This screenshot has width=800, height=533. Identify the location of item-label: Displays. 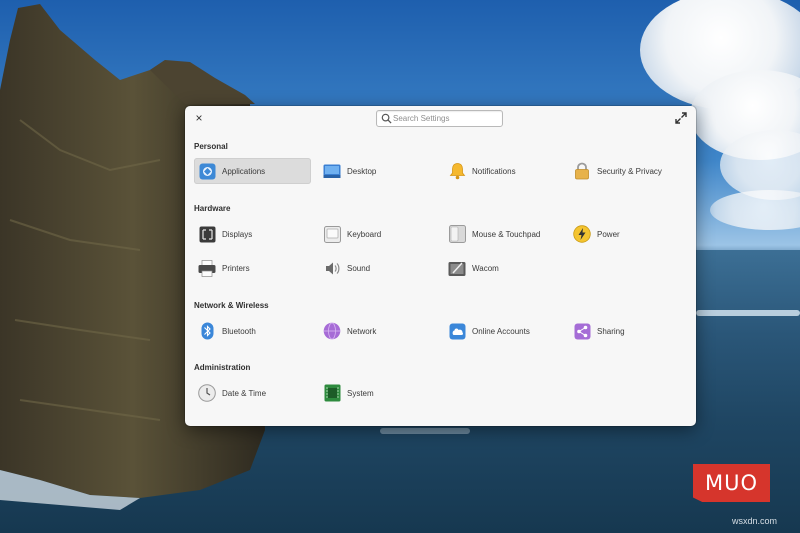
(237, 234).